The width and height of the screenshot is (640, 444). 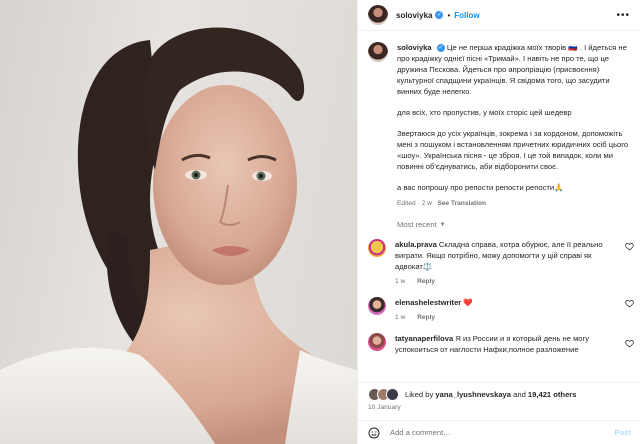 What do you see at coordinates (374, 433) in the screenshot?
I see `emoji-icon` at bounding box center [374, 433].